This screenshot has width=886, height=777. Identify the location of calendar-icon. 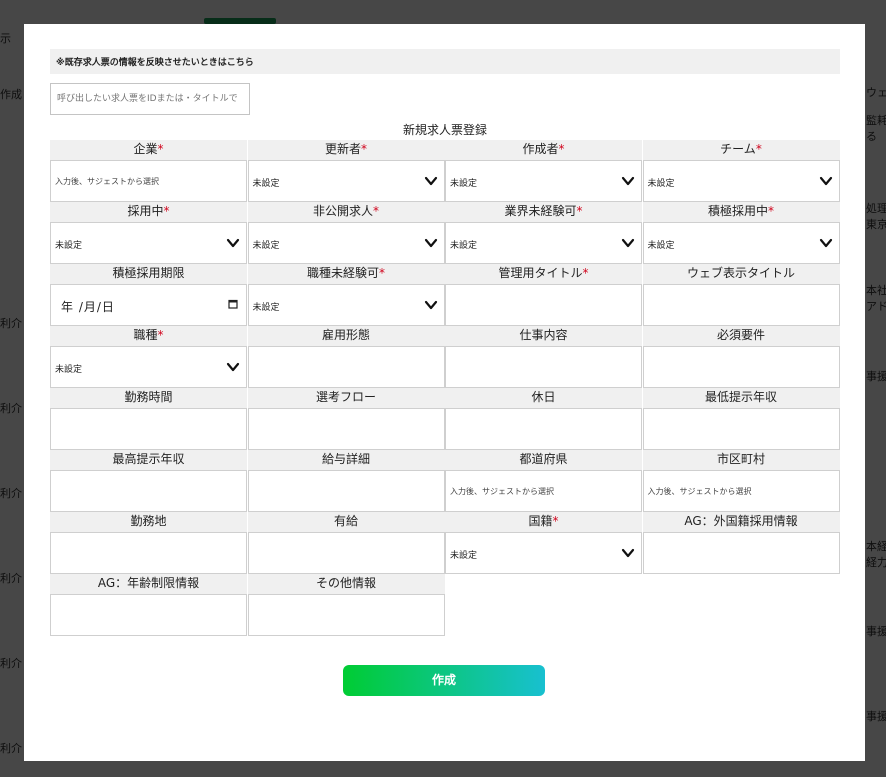
(233, 304).